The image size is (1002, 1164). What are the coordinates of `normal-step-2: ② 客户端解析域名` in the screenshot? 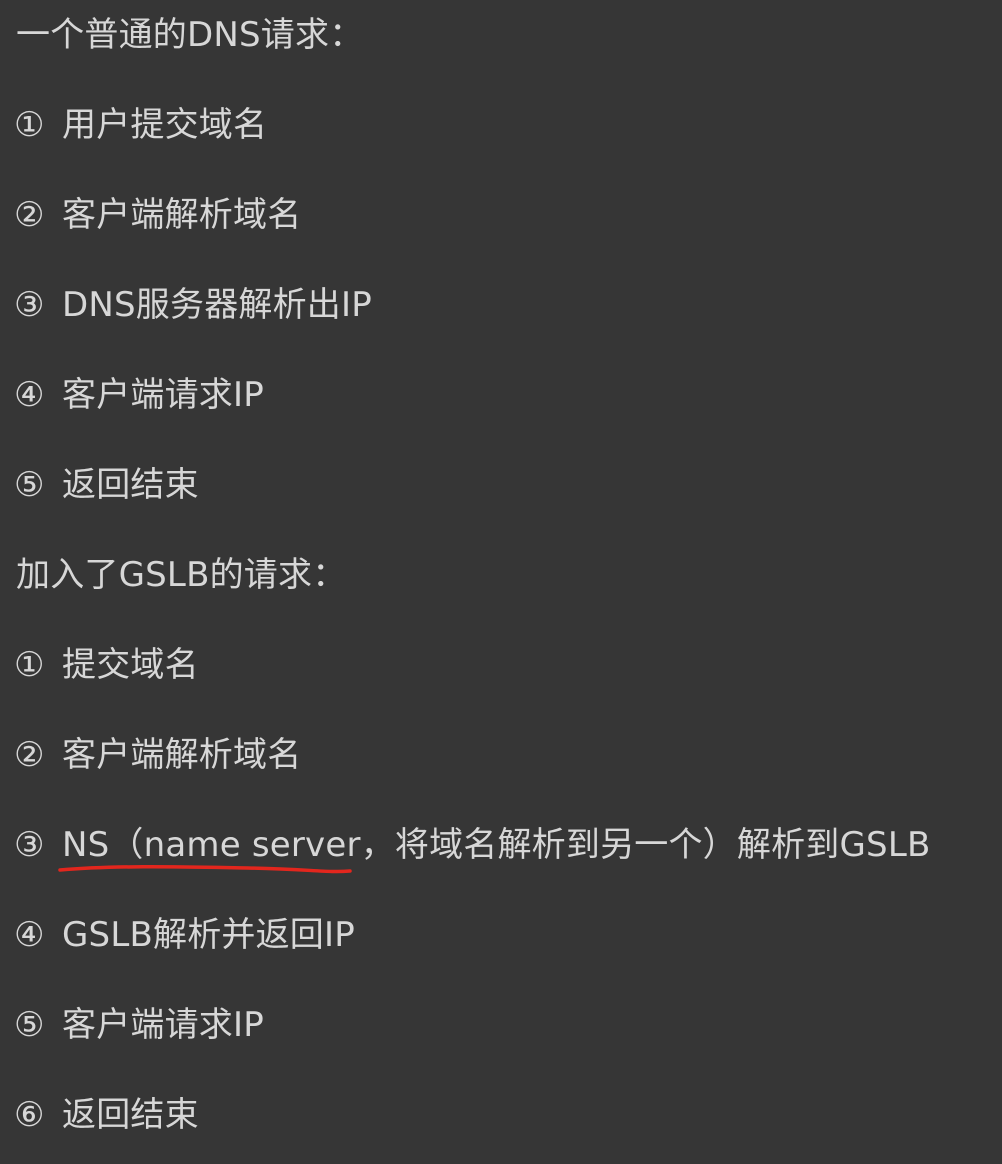 It's located at (157, 215).